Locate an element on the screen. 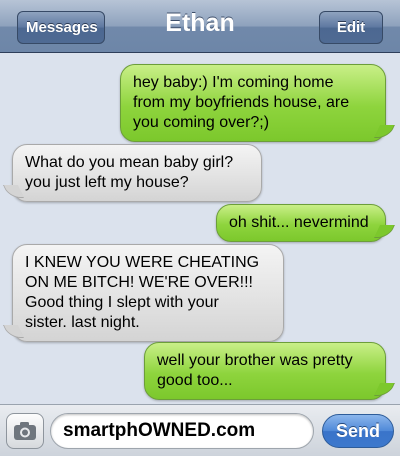 The image size is (400, 456). edit-button: Edit is located at coordinates (351, 27).